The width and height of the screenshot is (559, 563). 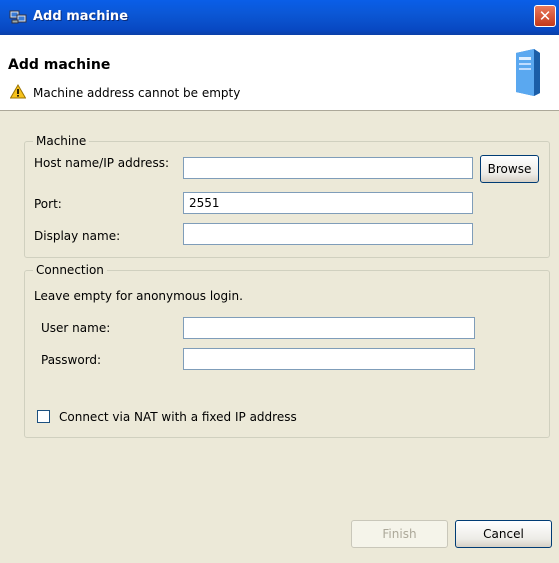 I want to click on close-icon: ✕, so click(x=545, y=16).